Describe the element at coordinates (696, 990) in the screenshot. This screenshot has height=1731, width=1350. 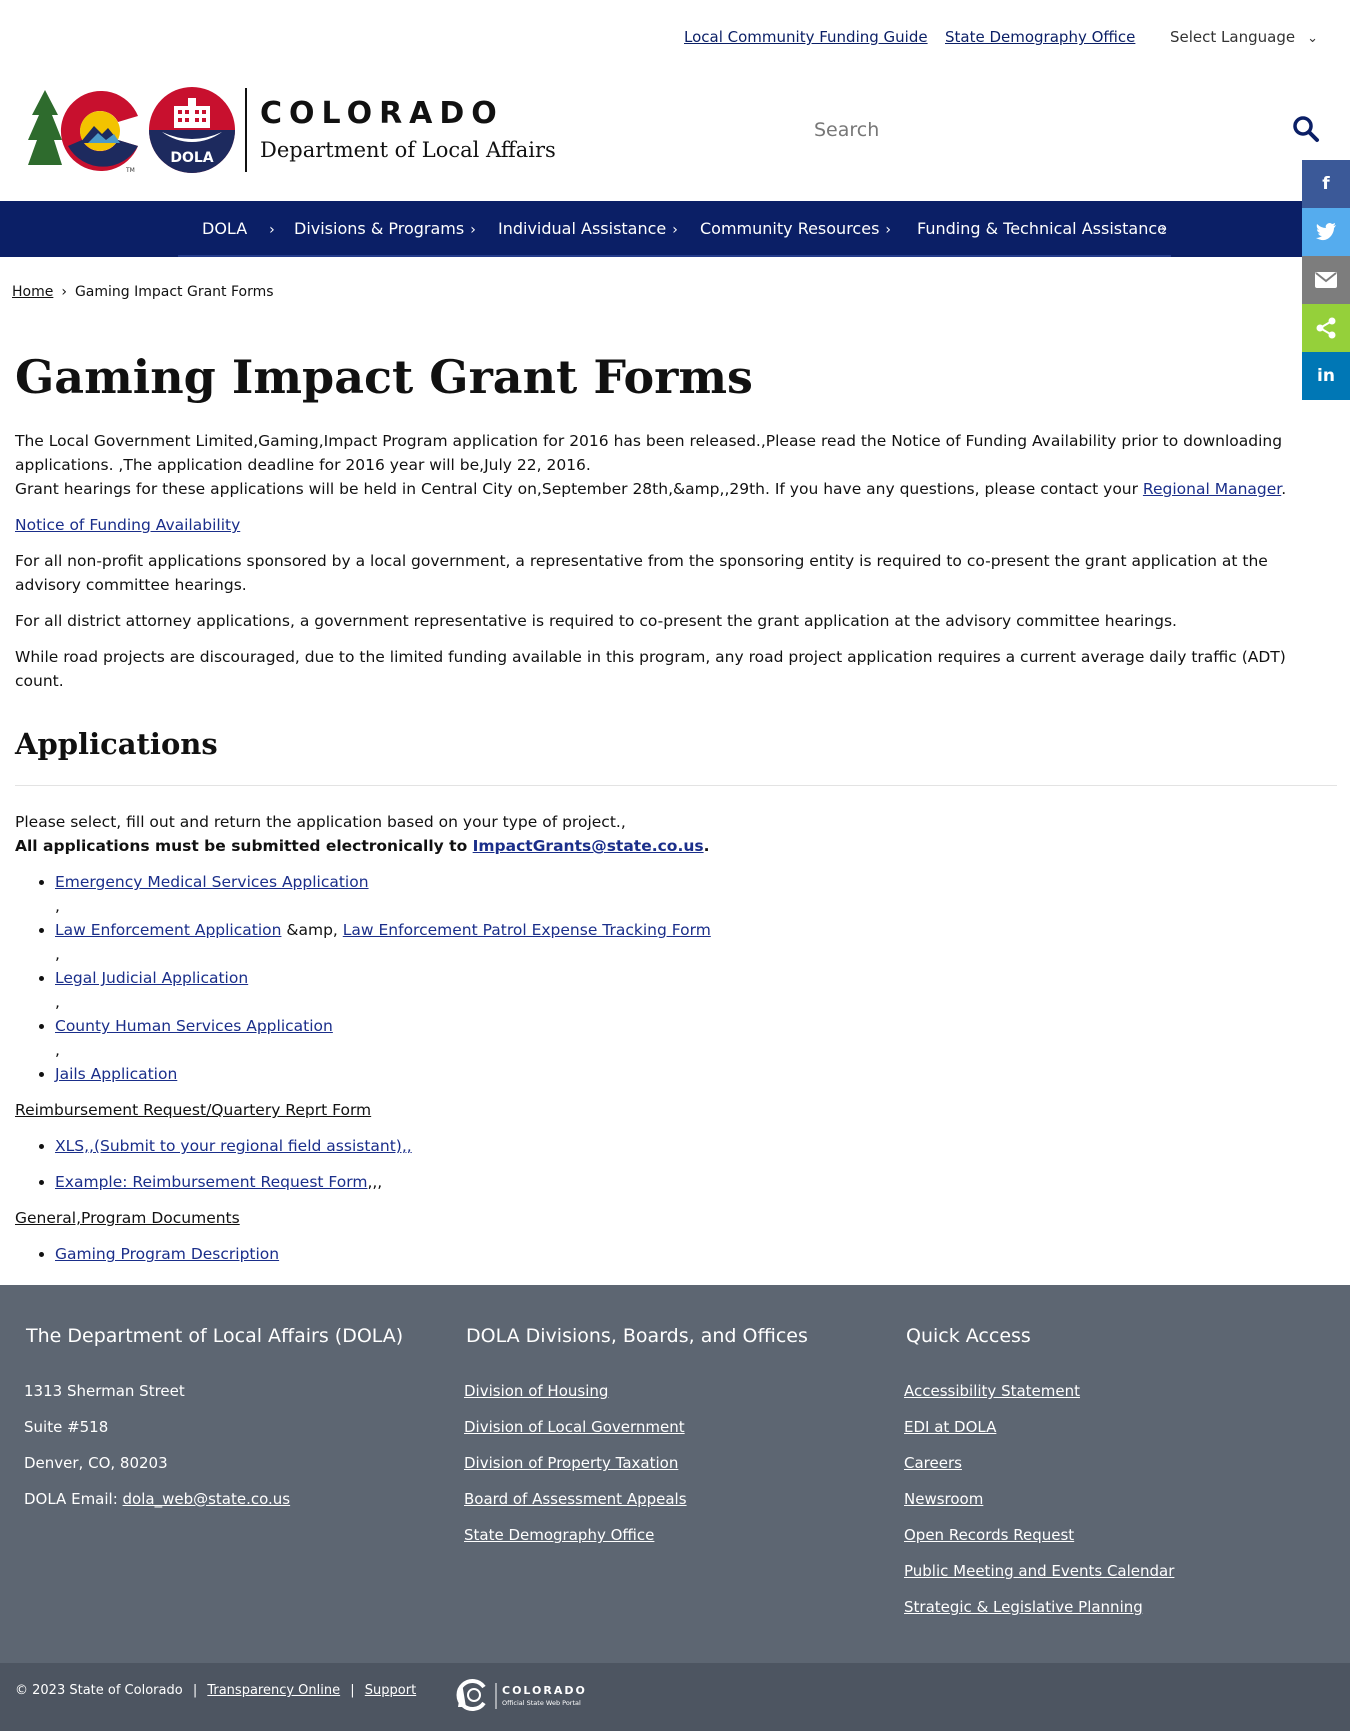
I see `list-item: Legal Judicial Application,` at that location.